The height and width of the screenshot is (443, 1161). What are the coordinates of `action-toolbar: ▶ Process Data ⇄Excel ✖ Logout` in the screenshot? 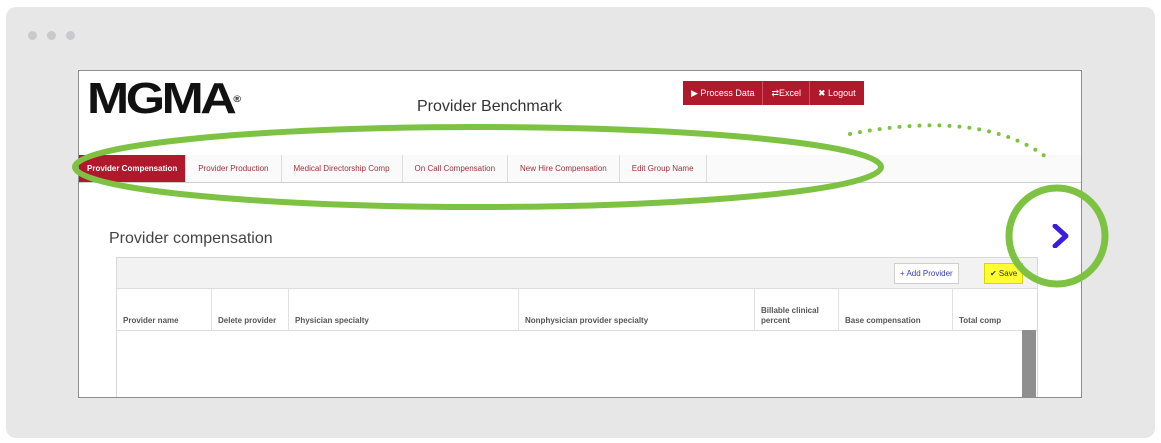 It's located at (773, 93).